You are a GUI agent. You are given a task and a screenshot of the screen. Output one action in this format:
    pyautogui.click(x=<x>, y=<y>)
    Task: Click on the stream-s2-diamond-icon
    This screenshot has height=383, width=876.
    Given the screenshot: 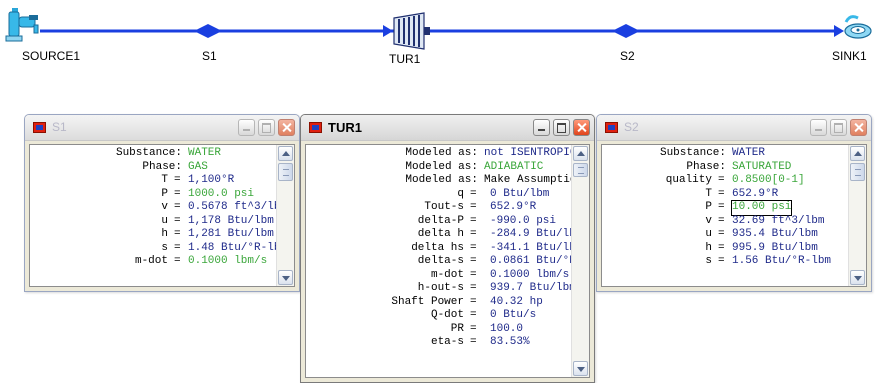 What is the action you would take?
    pyautogui.click(x=626, y=31)
    